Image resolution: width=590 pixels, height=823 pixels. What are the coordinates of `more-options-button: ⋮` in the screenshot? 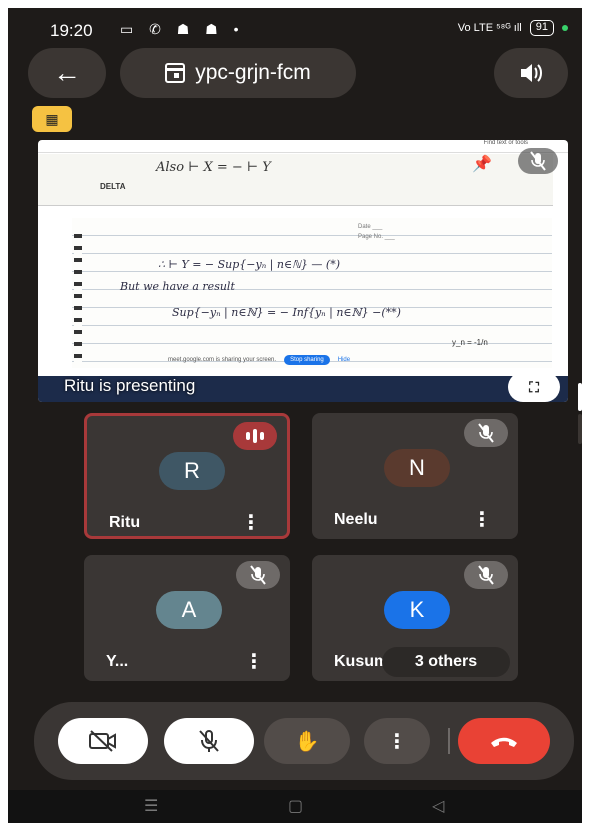 It's located at (397, 741).